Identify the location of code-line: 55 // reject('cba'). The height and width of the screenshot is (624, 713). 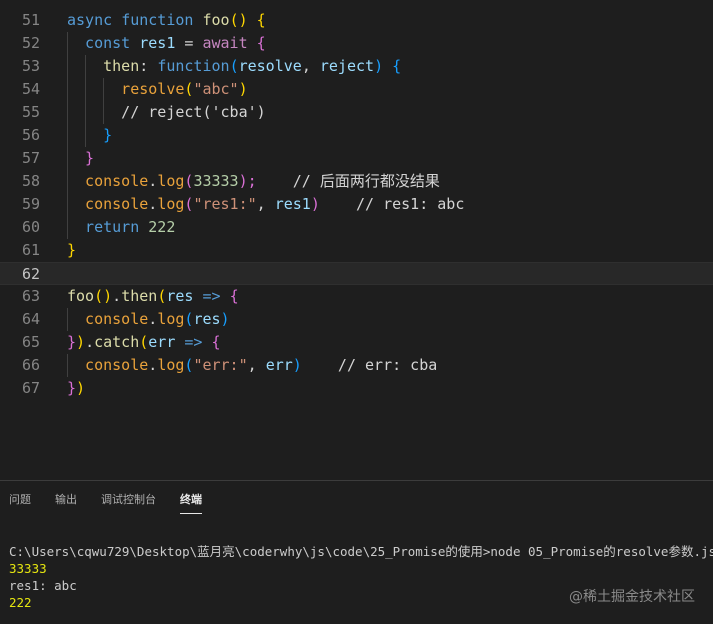
(356, 112).